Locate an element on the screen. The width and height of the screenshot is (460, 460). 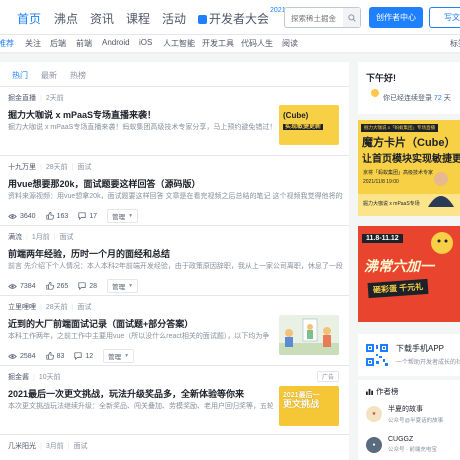
category-ios: iOS is located at coordinates (145, 42).